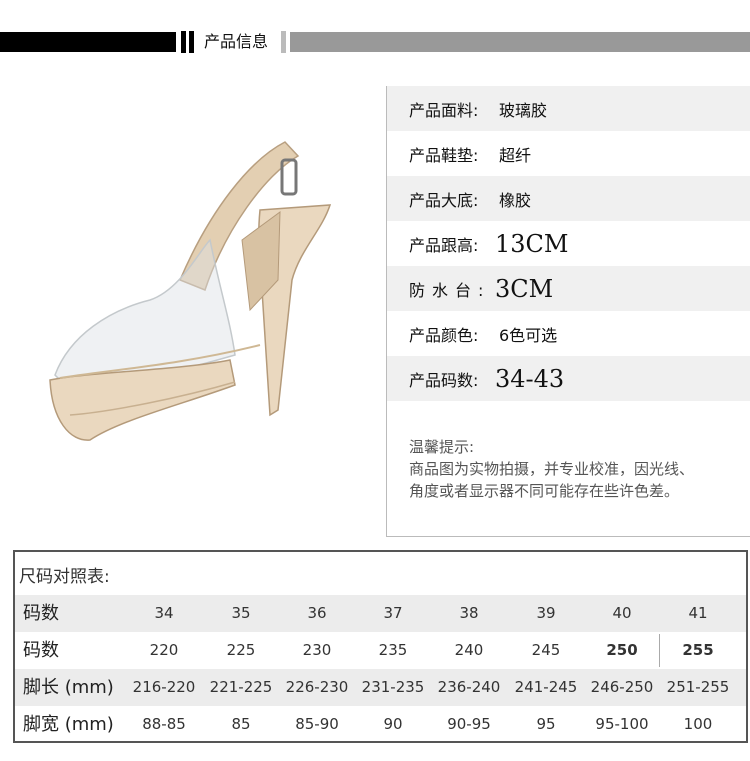 Image resolution: width=750 pixels, height=761 pixels. I want to click on attr-label: 产品码数:, so click(444, 380).